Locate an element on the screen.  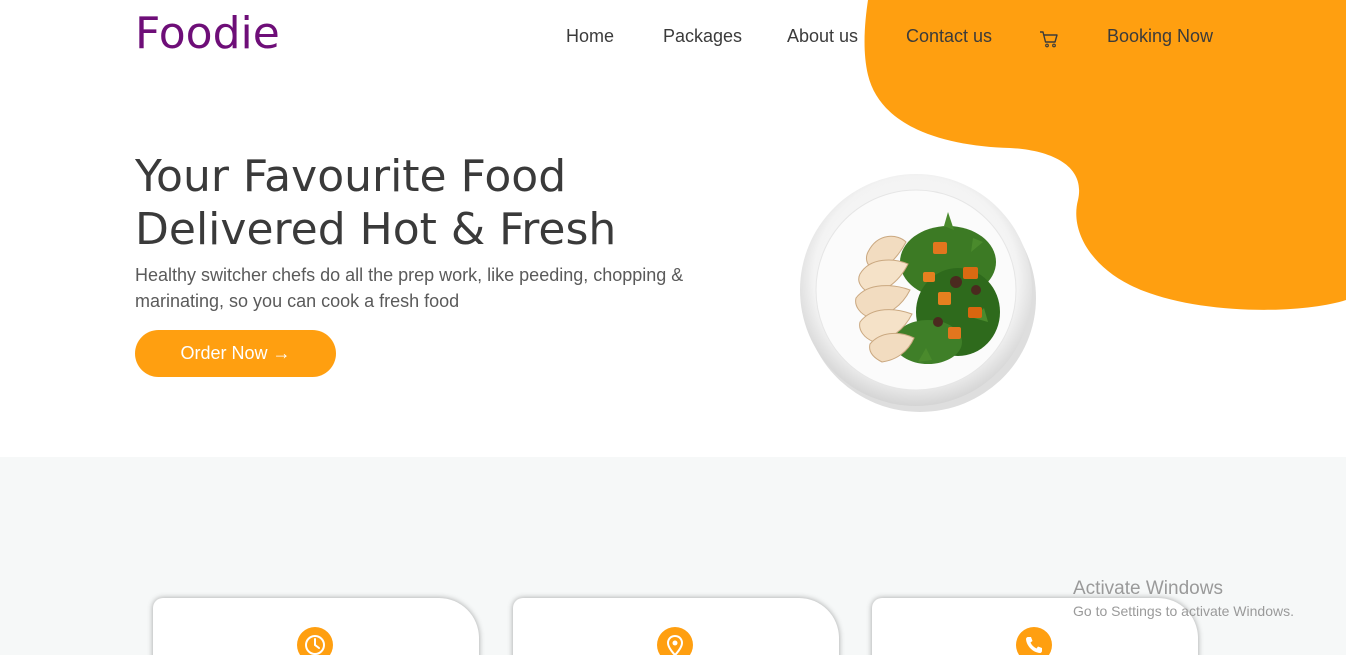
nav-booking: Booking Now is located at coordinates (1160, 36).